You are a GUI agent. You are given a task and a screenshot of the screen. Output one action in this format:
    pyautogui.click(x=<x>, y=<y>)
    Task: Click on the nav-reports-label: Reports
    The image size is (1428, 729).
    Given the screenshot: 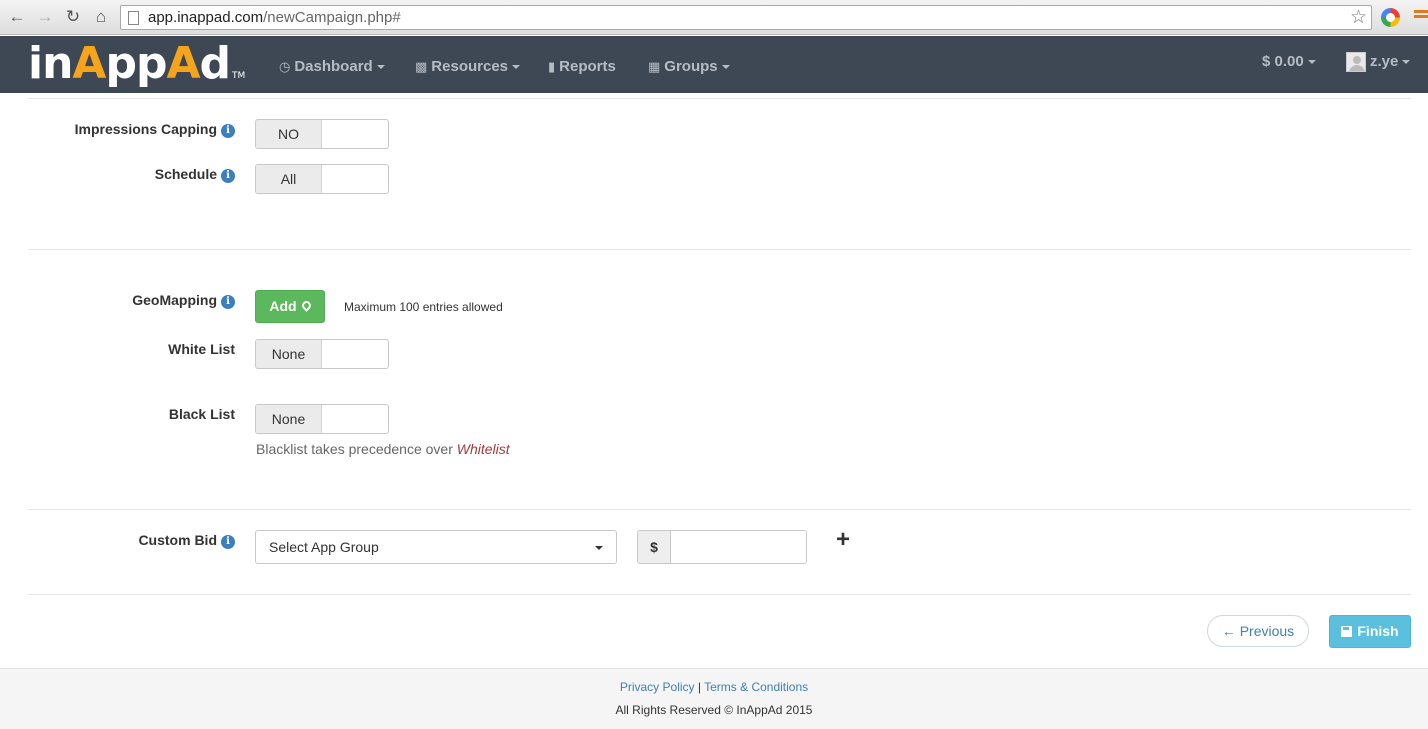 What is the action you would take?
    pyautogui.click(x=587, y=66)
    